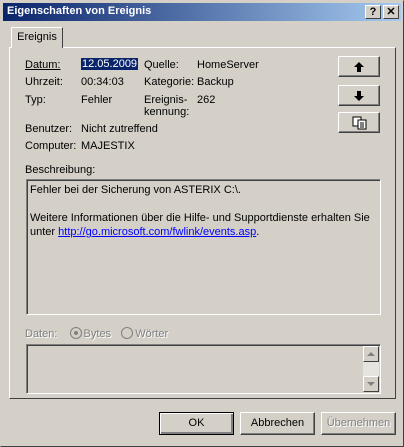 The width and height of the screenshot is (404, 447). I want to click on uhrzeit-value: 00:34:03, so click(102, 82).